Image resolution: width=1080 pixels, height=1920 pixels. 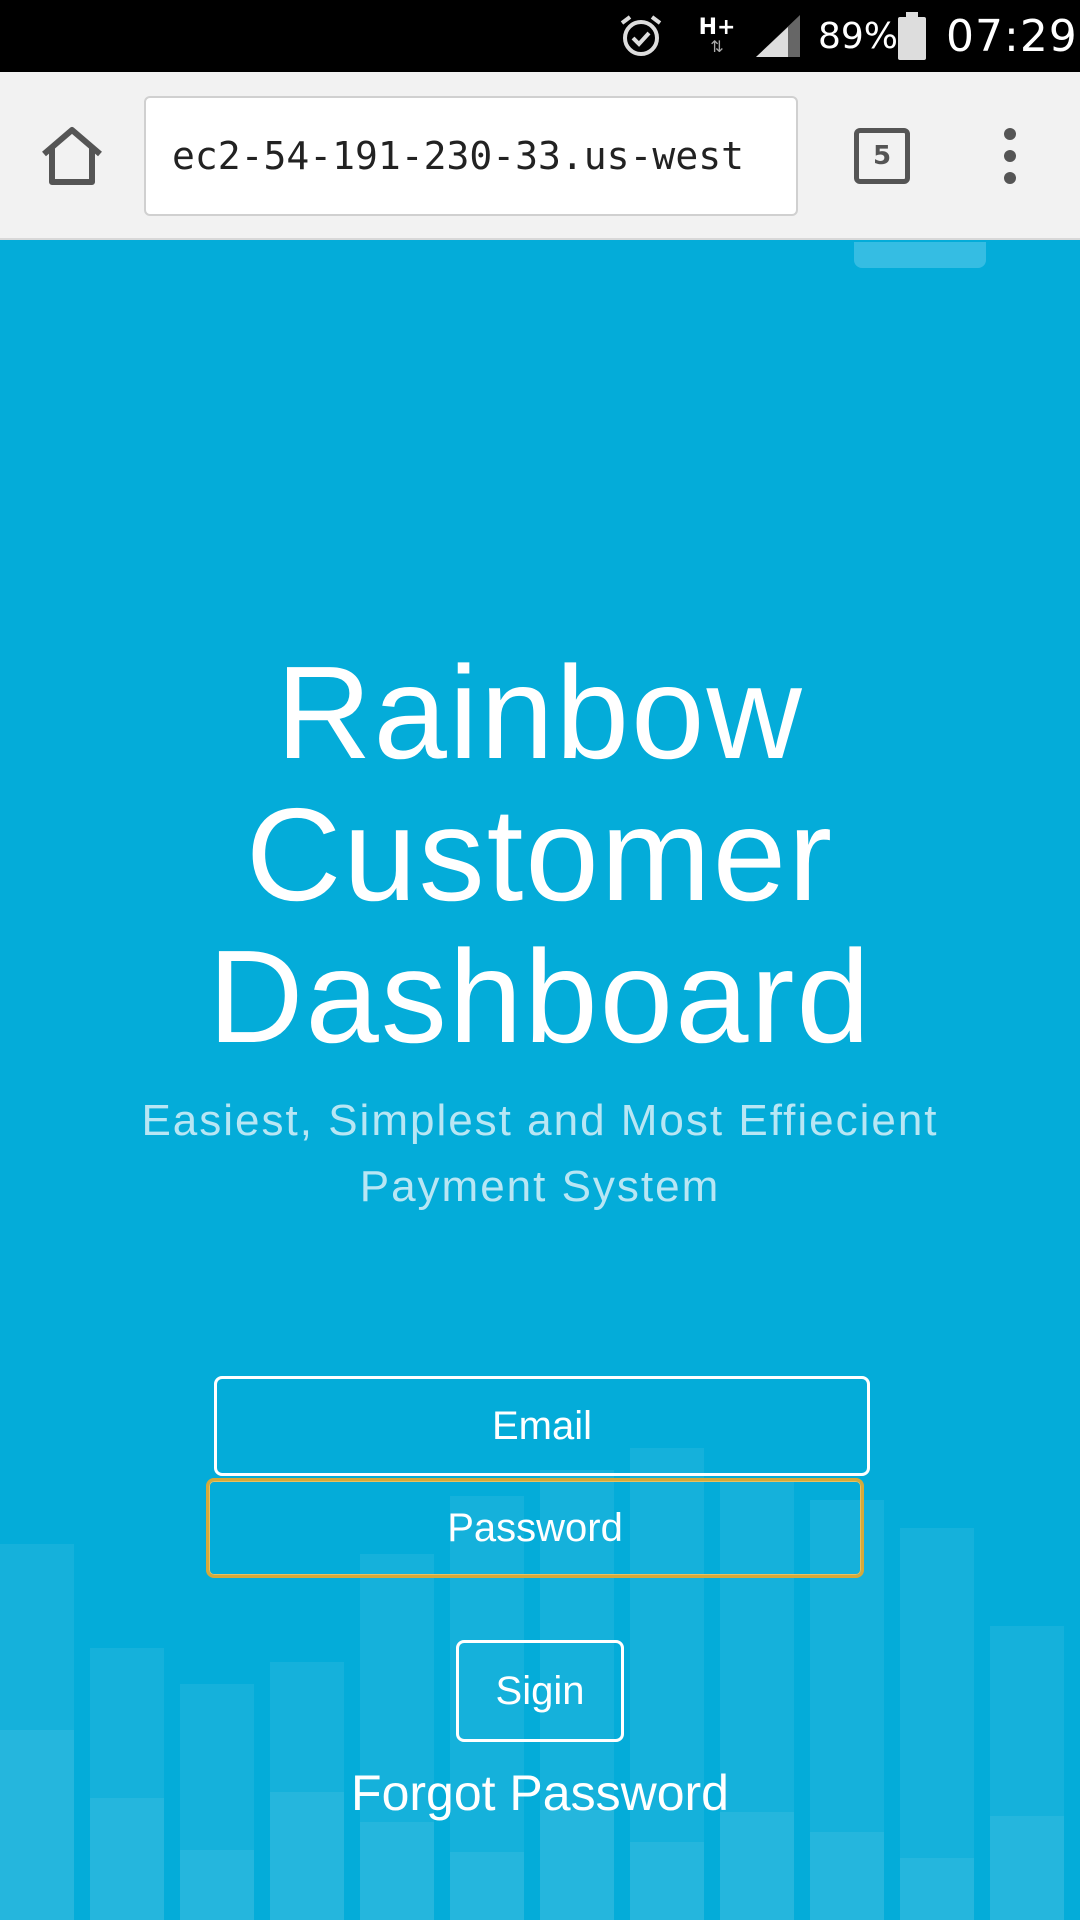 I want to click on email-field, so click(x=542, y=1426).